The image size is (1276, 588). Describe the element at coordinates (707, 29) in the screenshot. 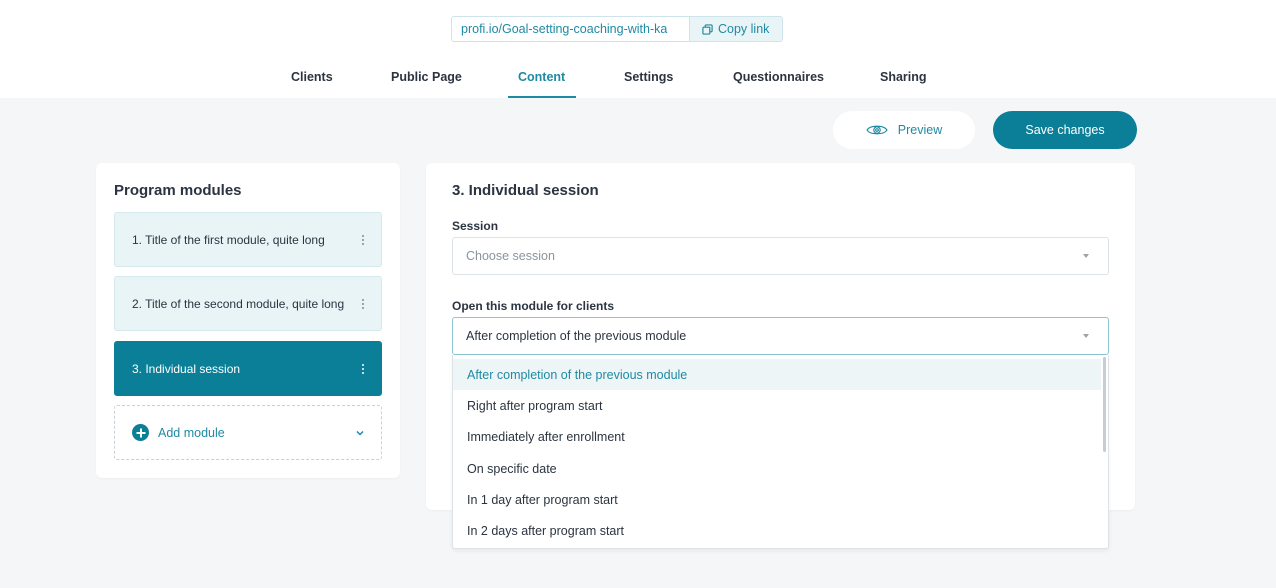

I see `copy-icon` at that location.